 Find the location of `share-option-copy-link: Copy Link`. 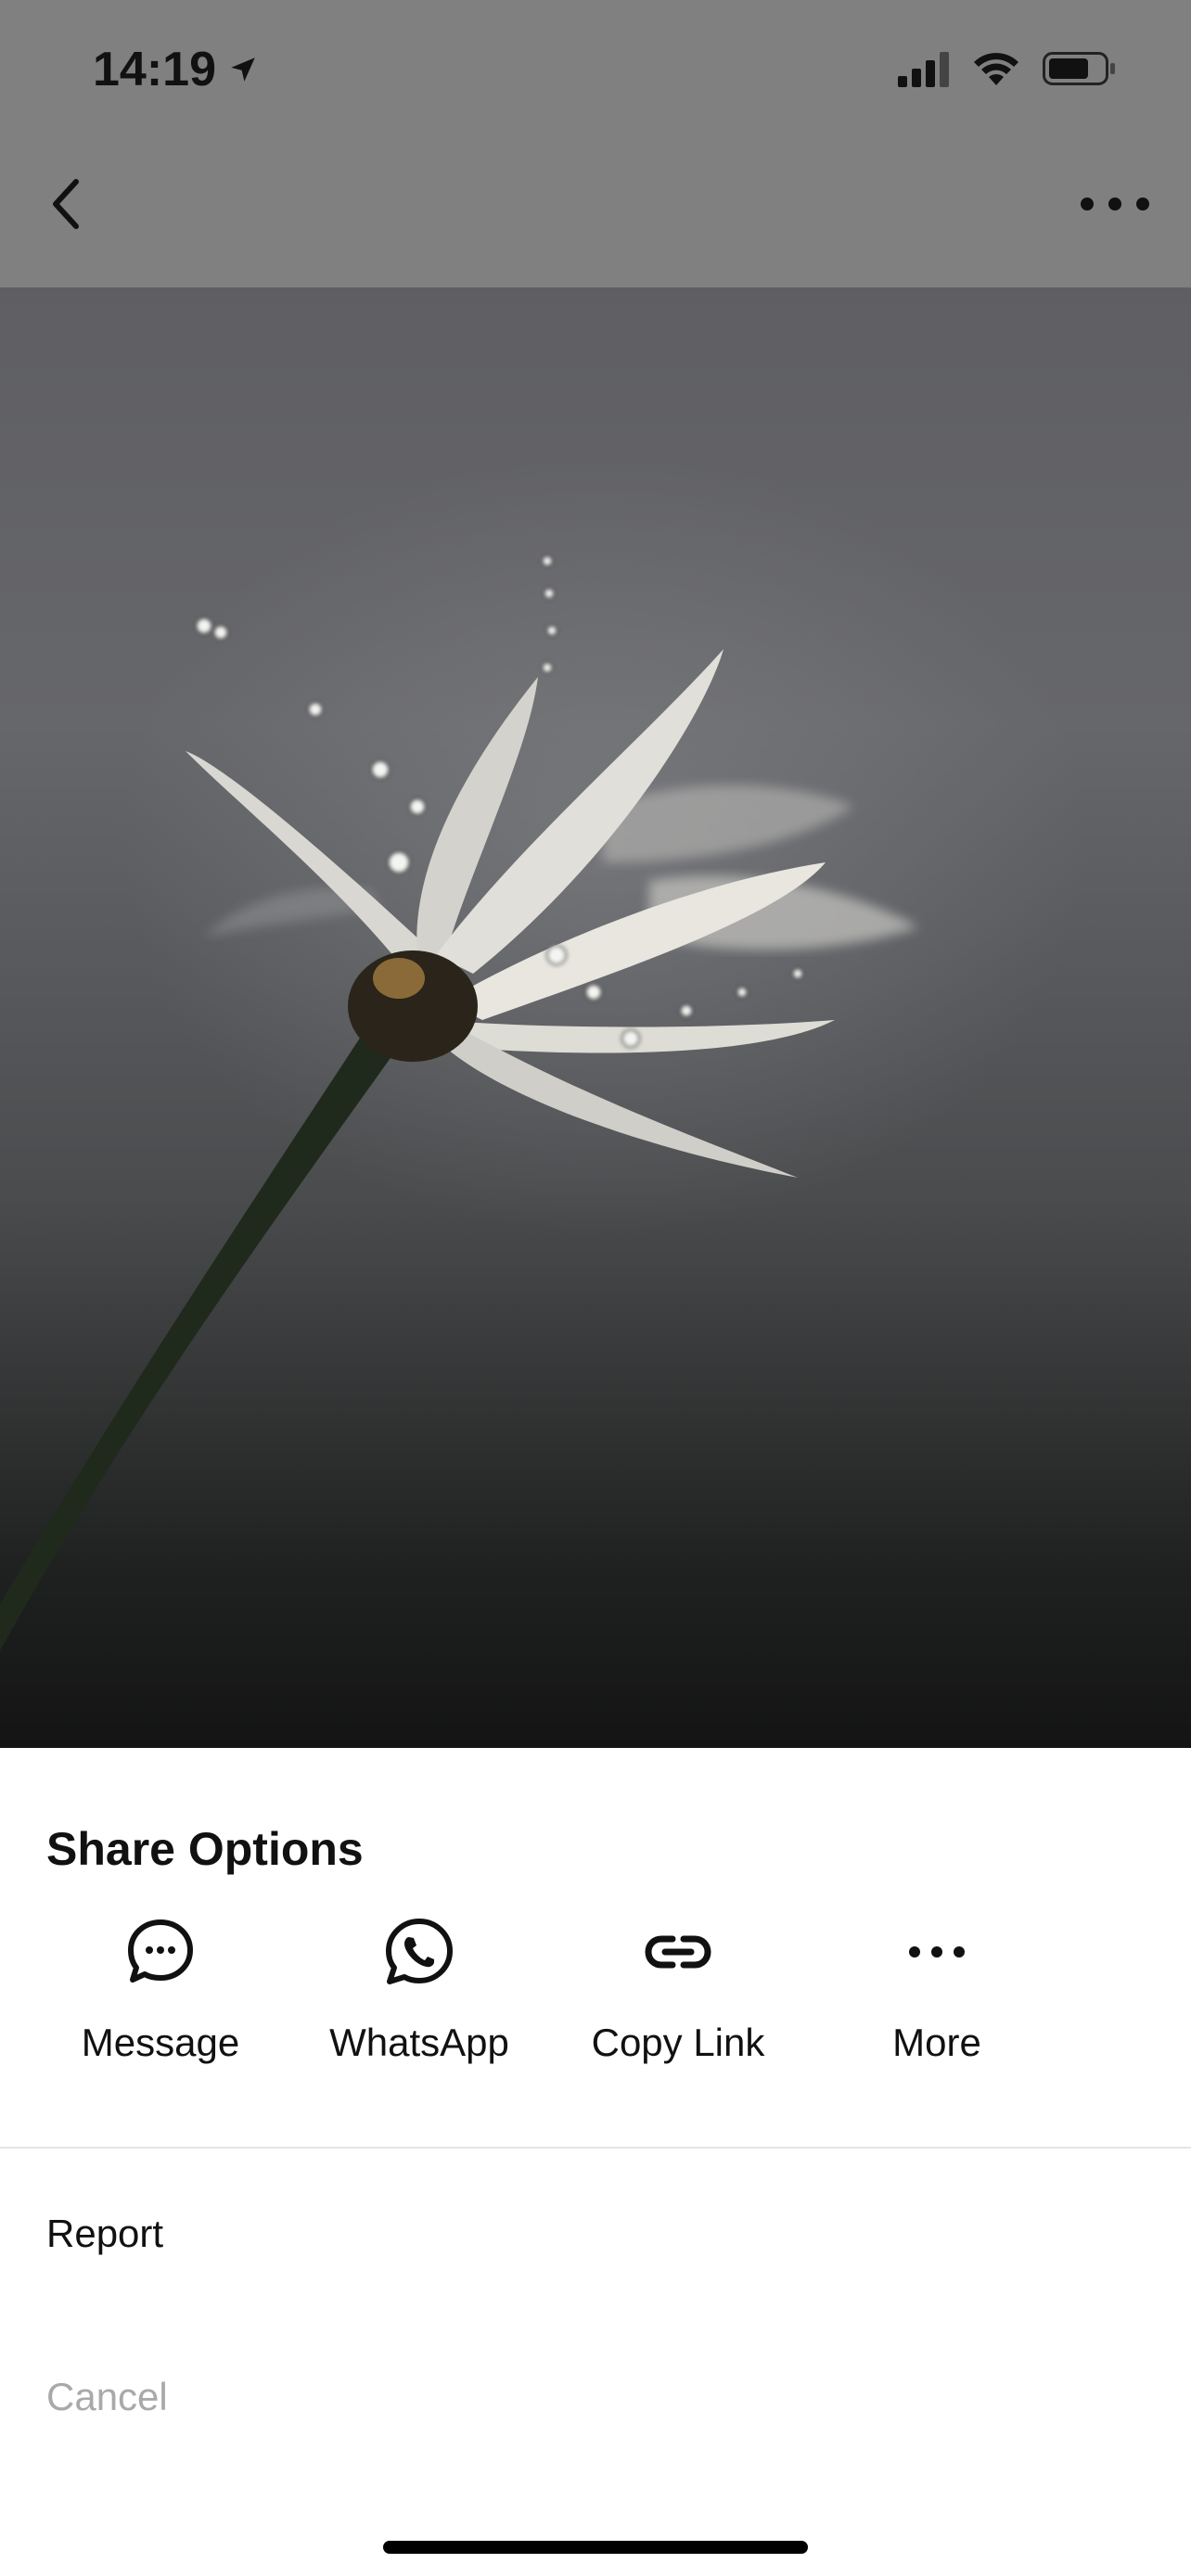

share-option-copy-link: Copy Link is located at coordinates (678, 2007).